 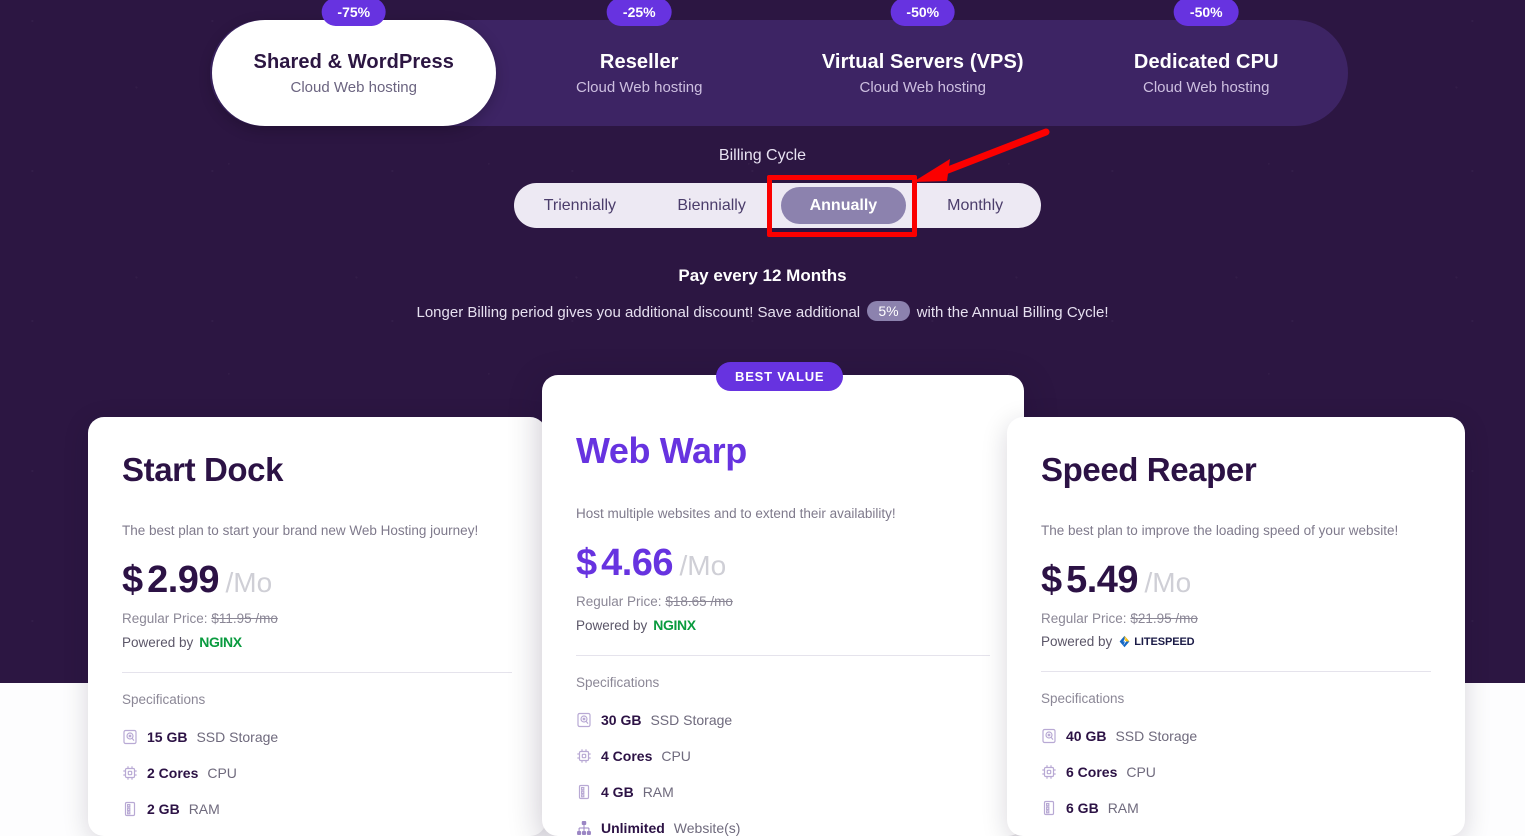 I want to click on spec-value: Unlimited, so click(x=633, y=828).